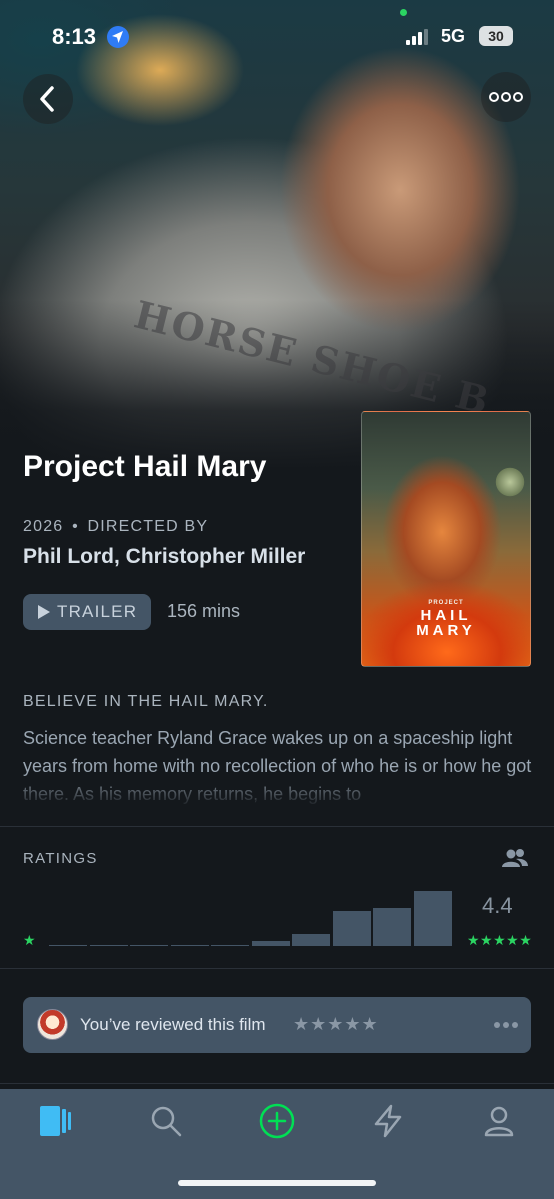  What do you see at coordinates (251, 916) in the screenshot?
I see `ratings-histogram` at bounding box center [251, 916].